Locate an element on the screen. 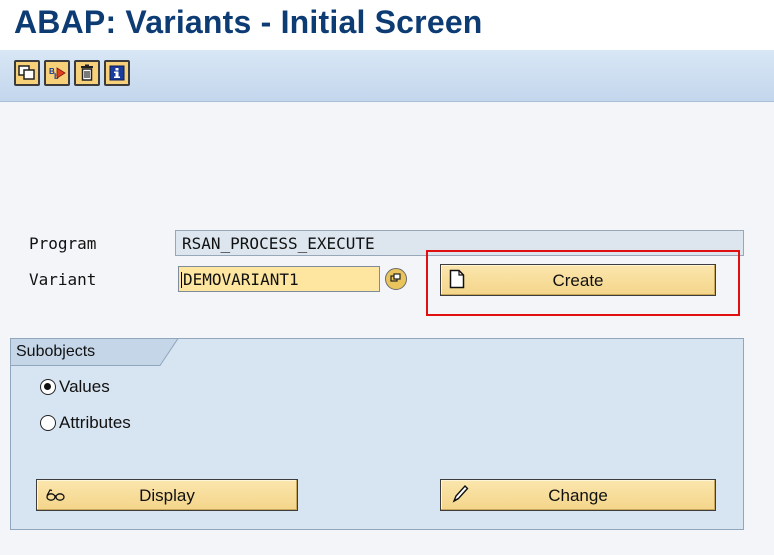  info-icon is located at coordinates (117, 73).